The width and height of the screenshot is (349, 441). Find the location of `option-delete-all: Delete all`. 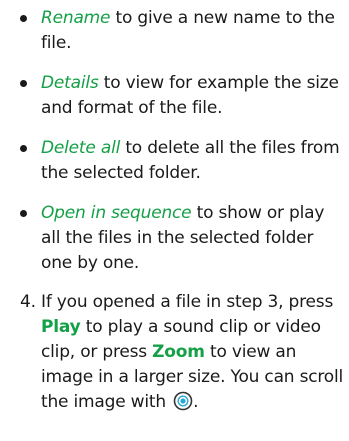

option-delete-all: Delete all is located at coordinates (81, 148).